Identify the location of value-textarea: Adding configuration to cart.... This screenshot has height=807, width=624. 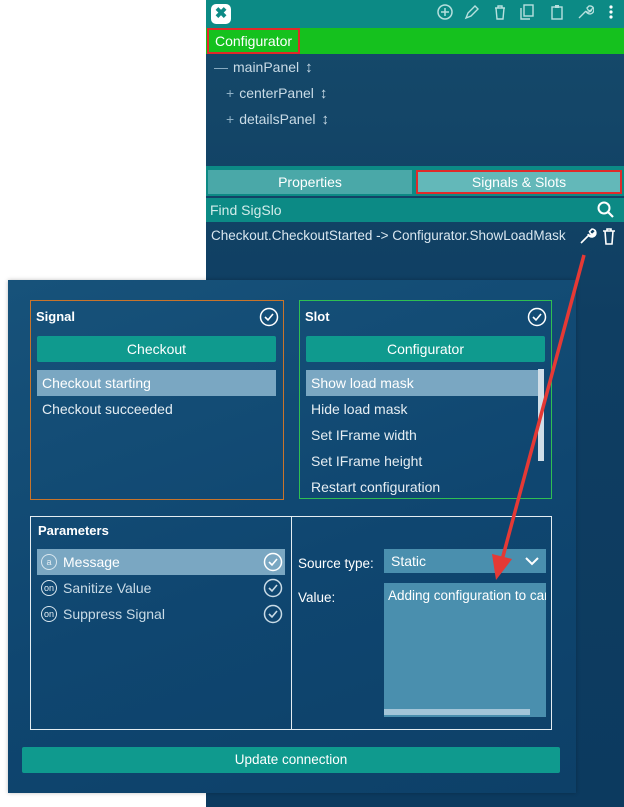
(465, 650).